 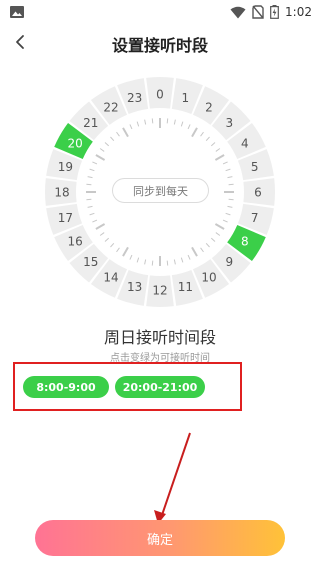 I want to click on hour-label: 18, so click(x=61, y=193).